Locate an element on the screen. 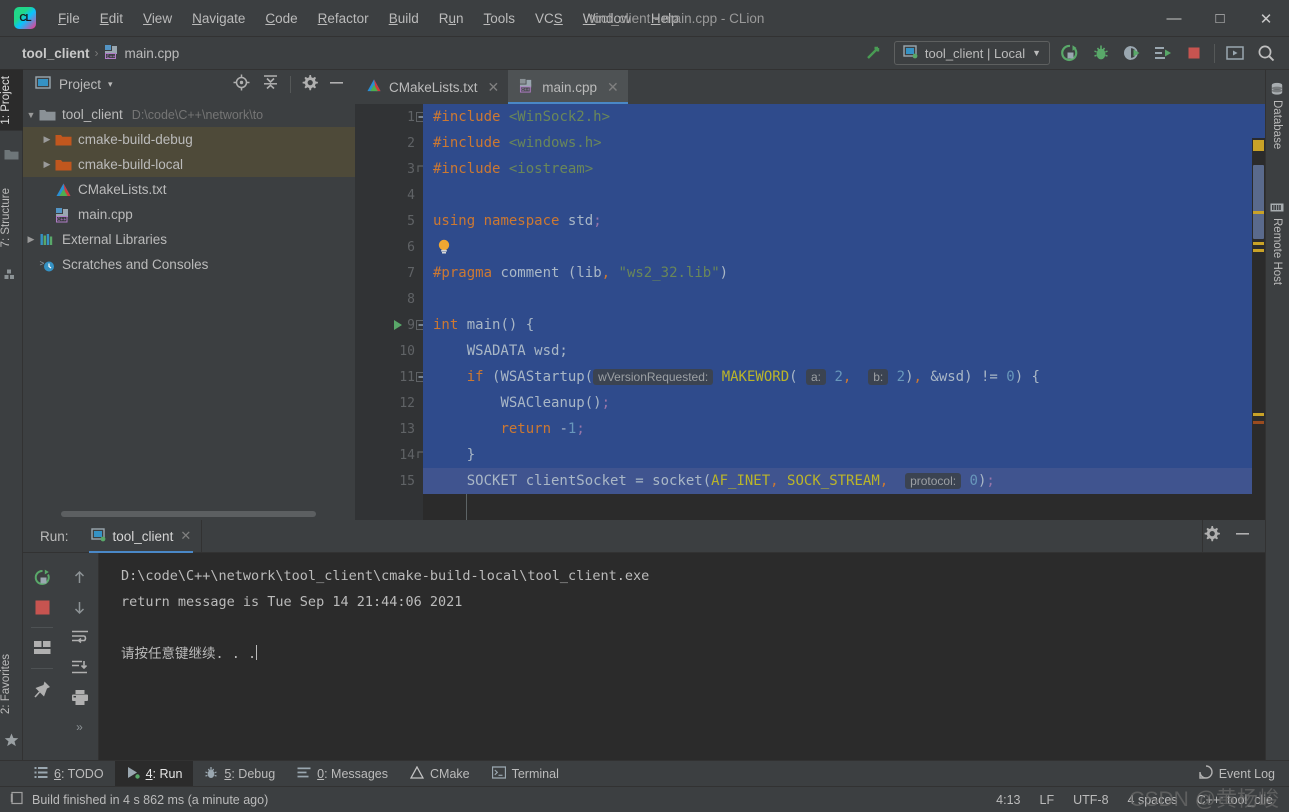  tool-window-messages: 0: Messages is located at coordinates (342, 774).